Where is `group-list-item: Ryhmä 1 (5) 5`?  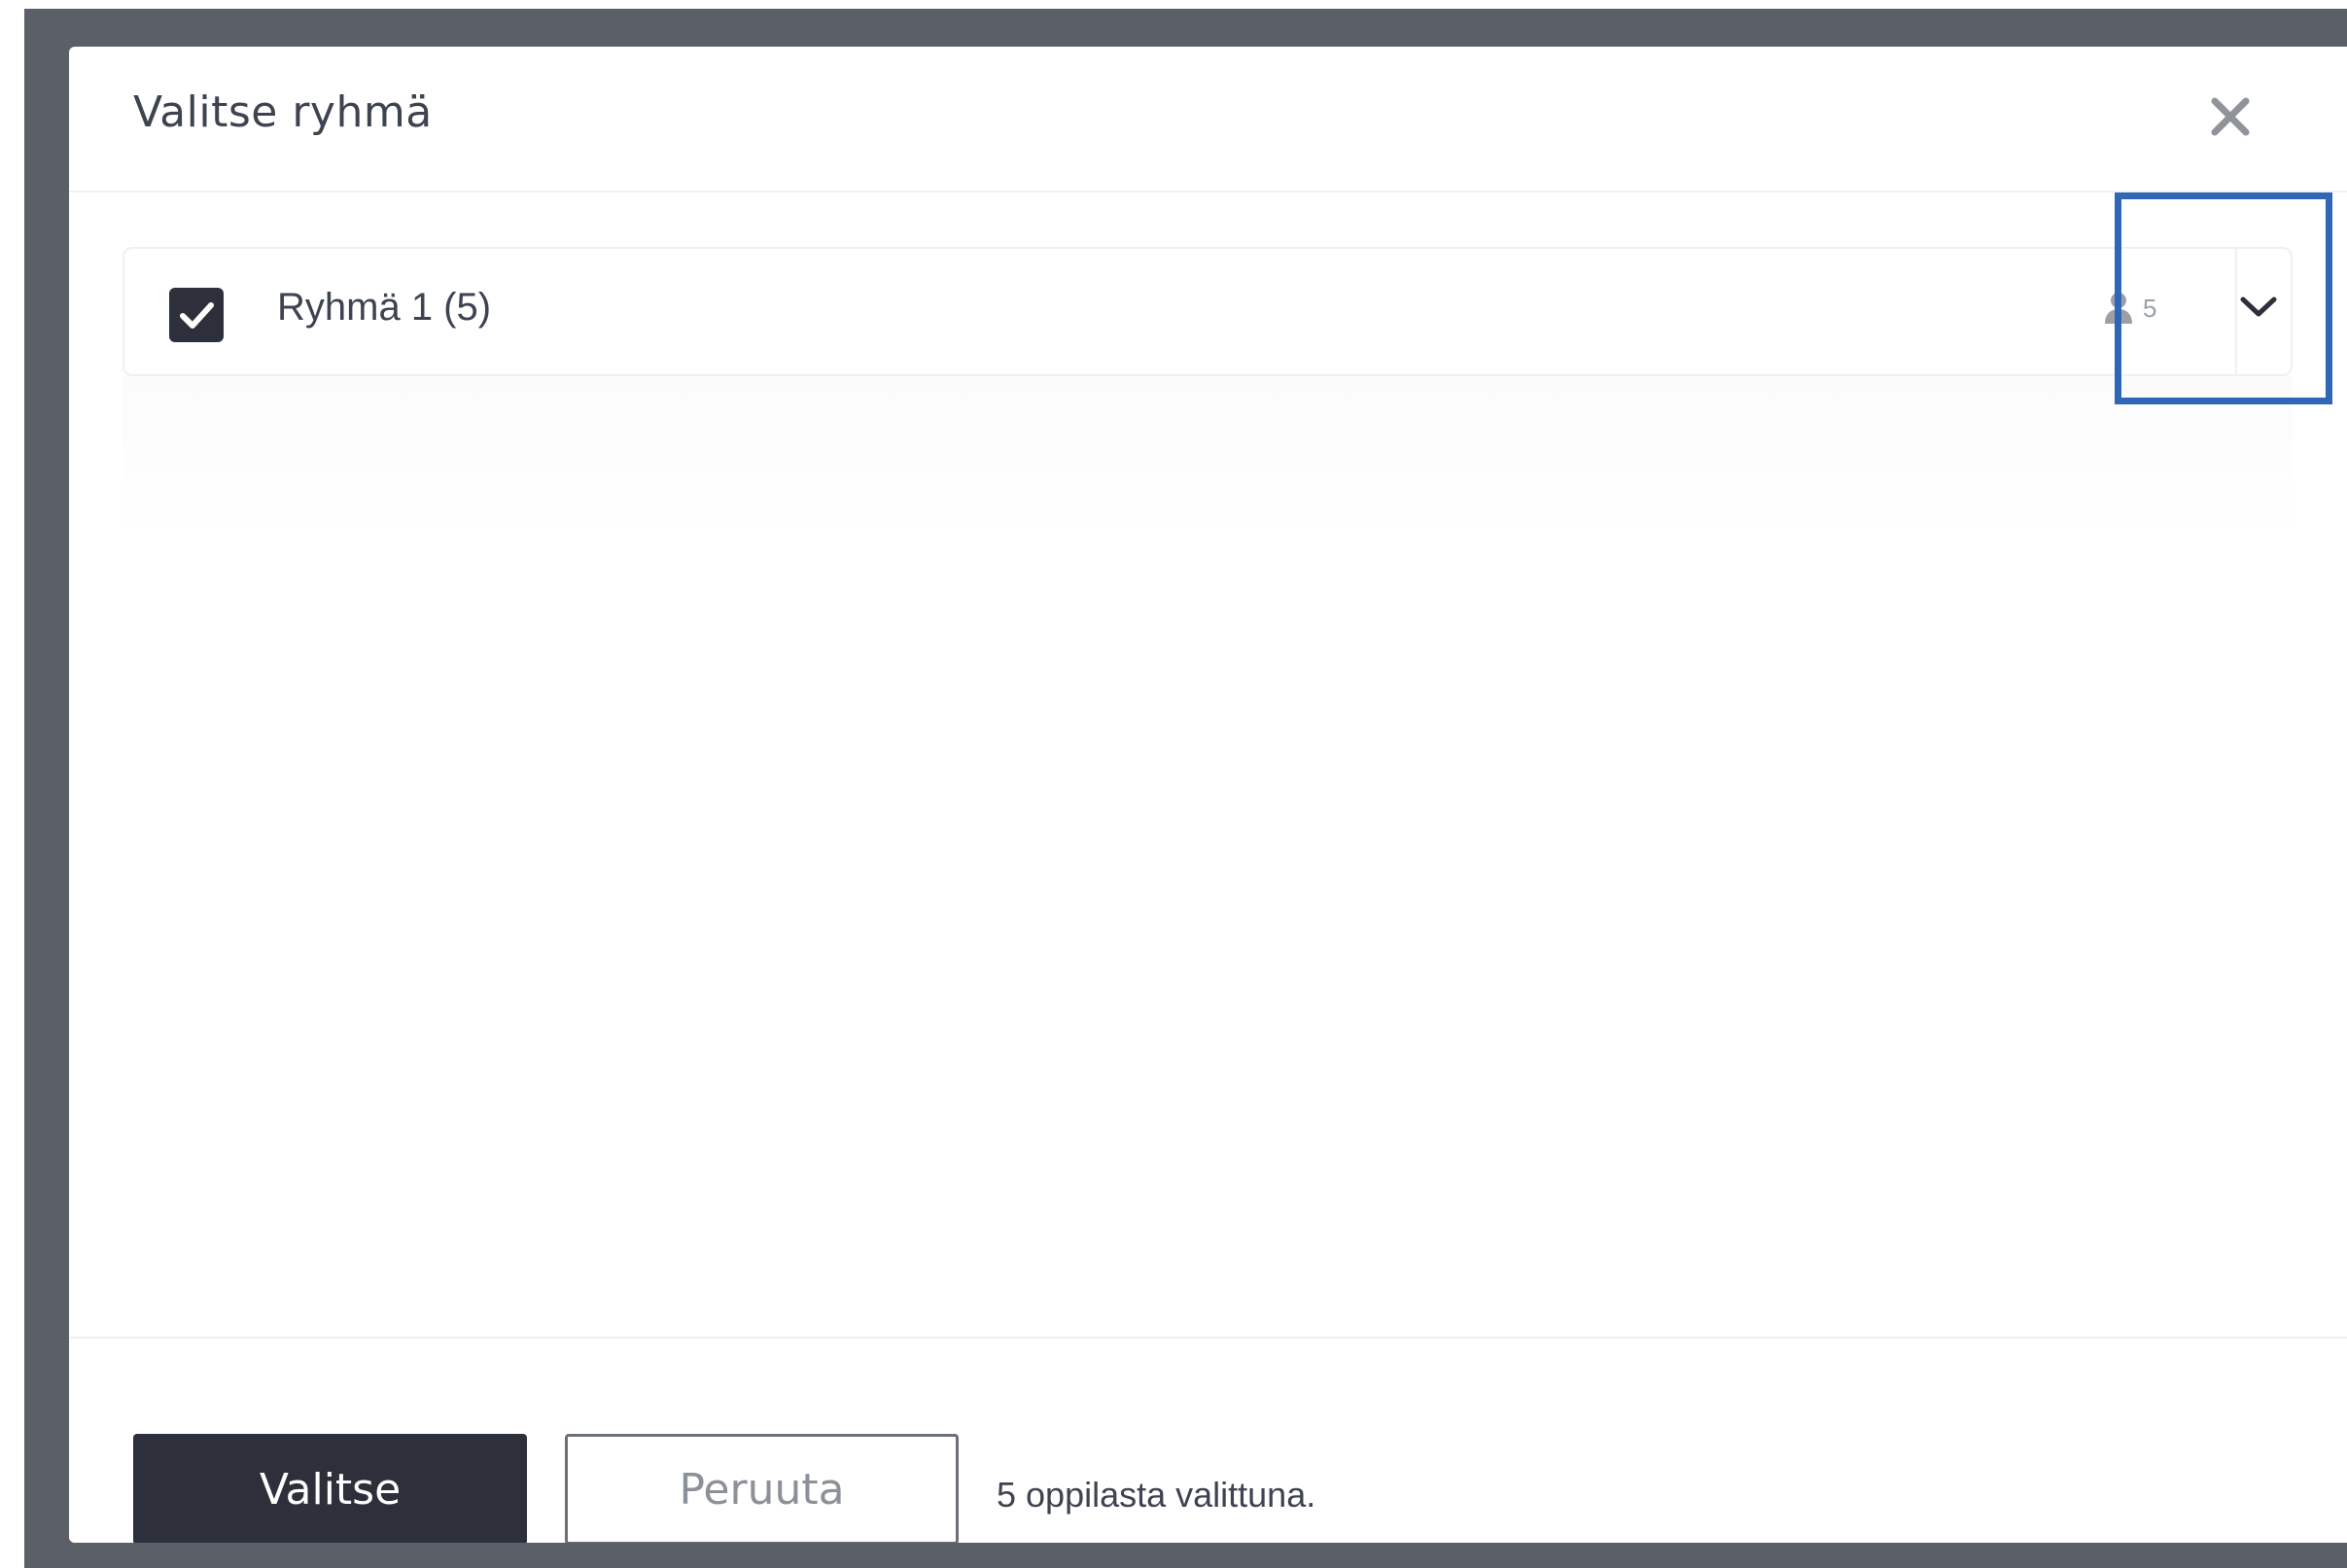
group-list-item: Ryhmä 1 (5) 5 is located at coordinates (1208, 311).